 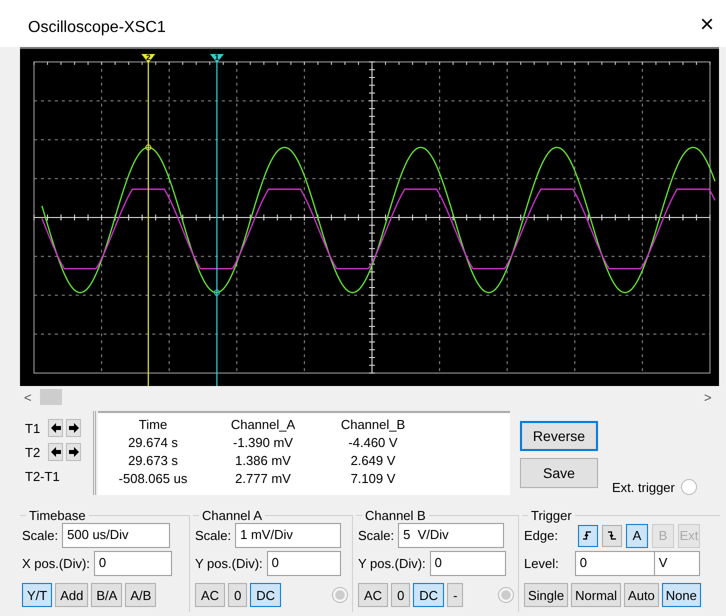 I want to click on group-title: Channel A, so click(x=232, y=515).